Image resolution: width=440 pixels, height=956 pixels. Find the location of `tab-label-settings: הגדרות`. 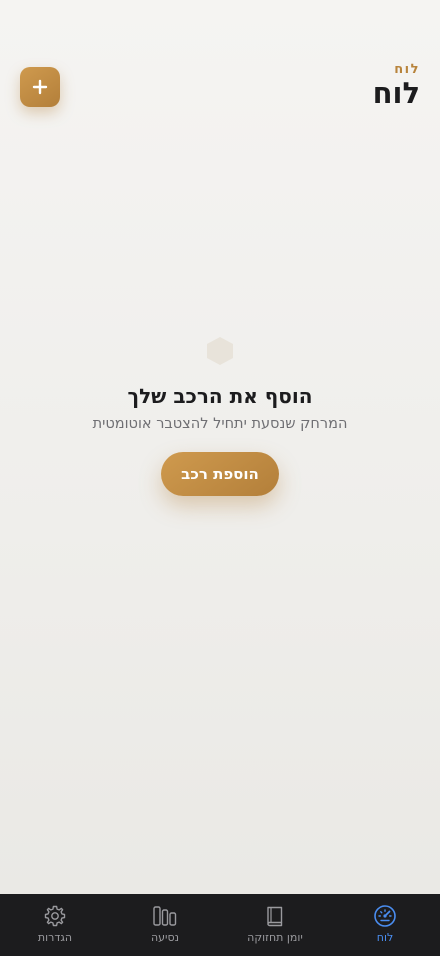

tab-label-settings: הגדרות is located at coordinates (55, 937).